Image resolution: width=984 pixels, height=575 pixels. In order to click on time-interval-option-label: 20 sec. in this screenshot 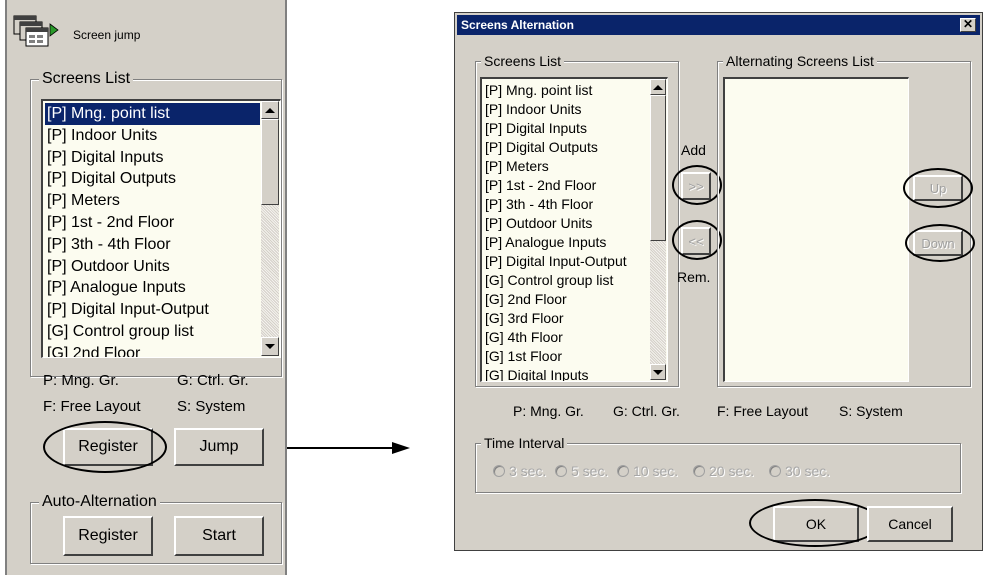, I will do `click(732, 471)`.